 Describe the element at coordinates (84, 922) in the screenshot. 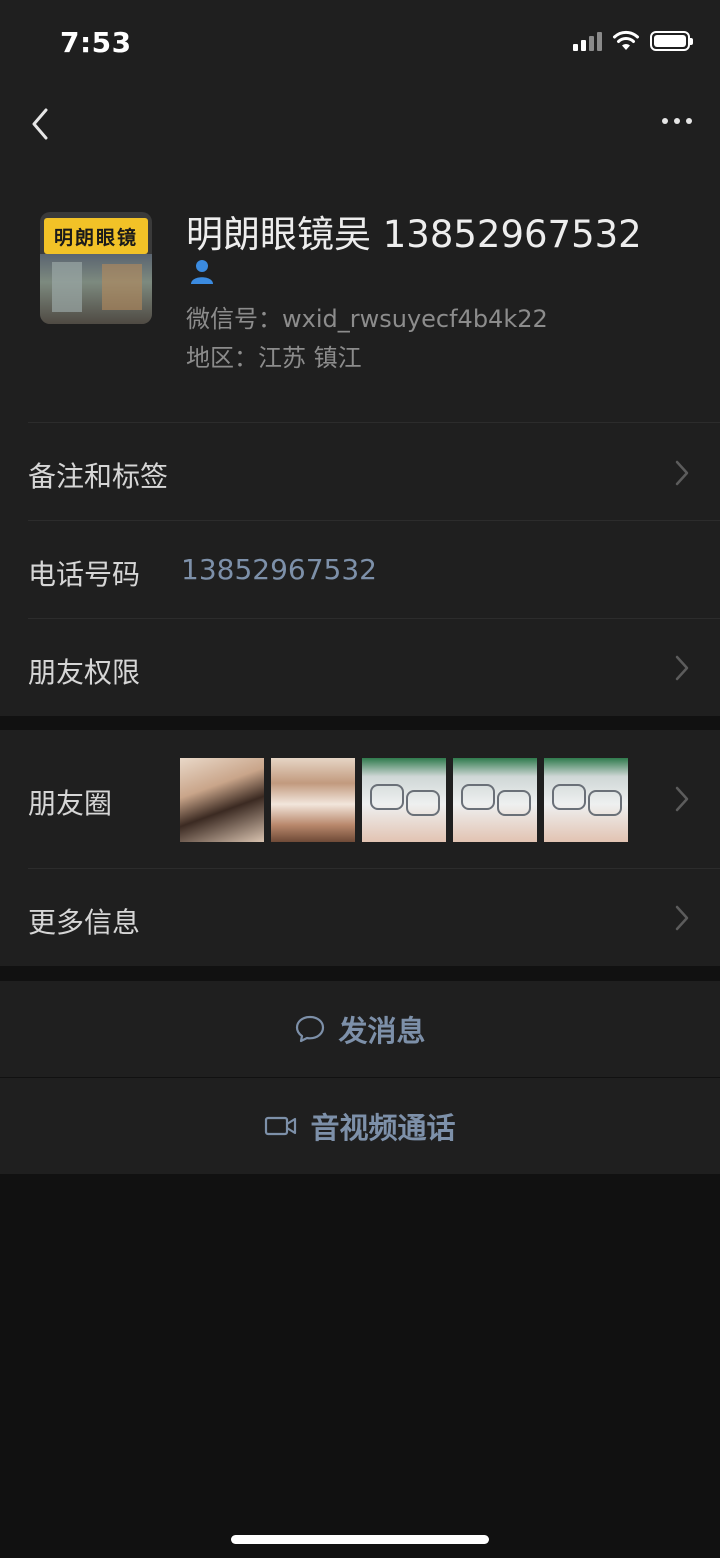

I see `more-info-label: 更多信息` at that location.